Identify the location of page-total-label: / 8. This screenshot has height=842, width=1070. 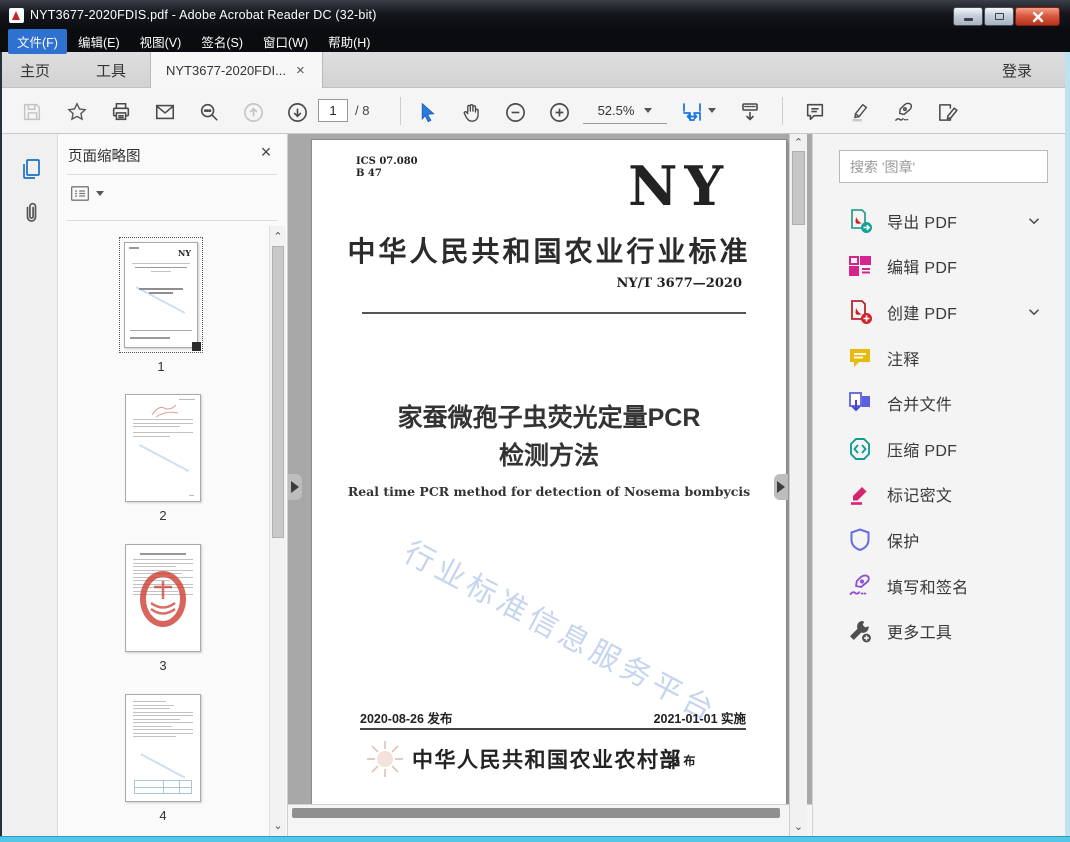
(362, 110).